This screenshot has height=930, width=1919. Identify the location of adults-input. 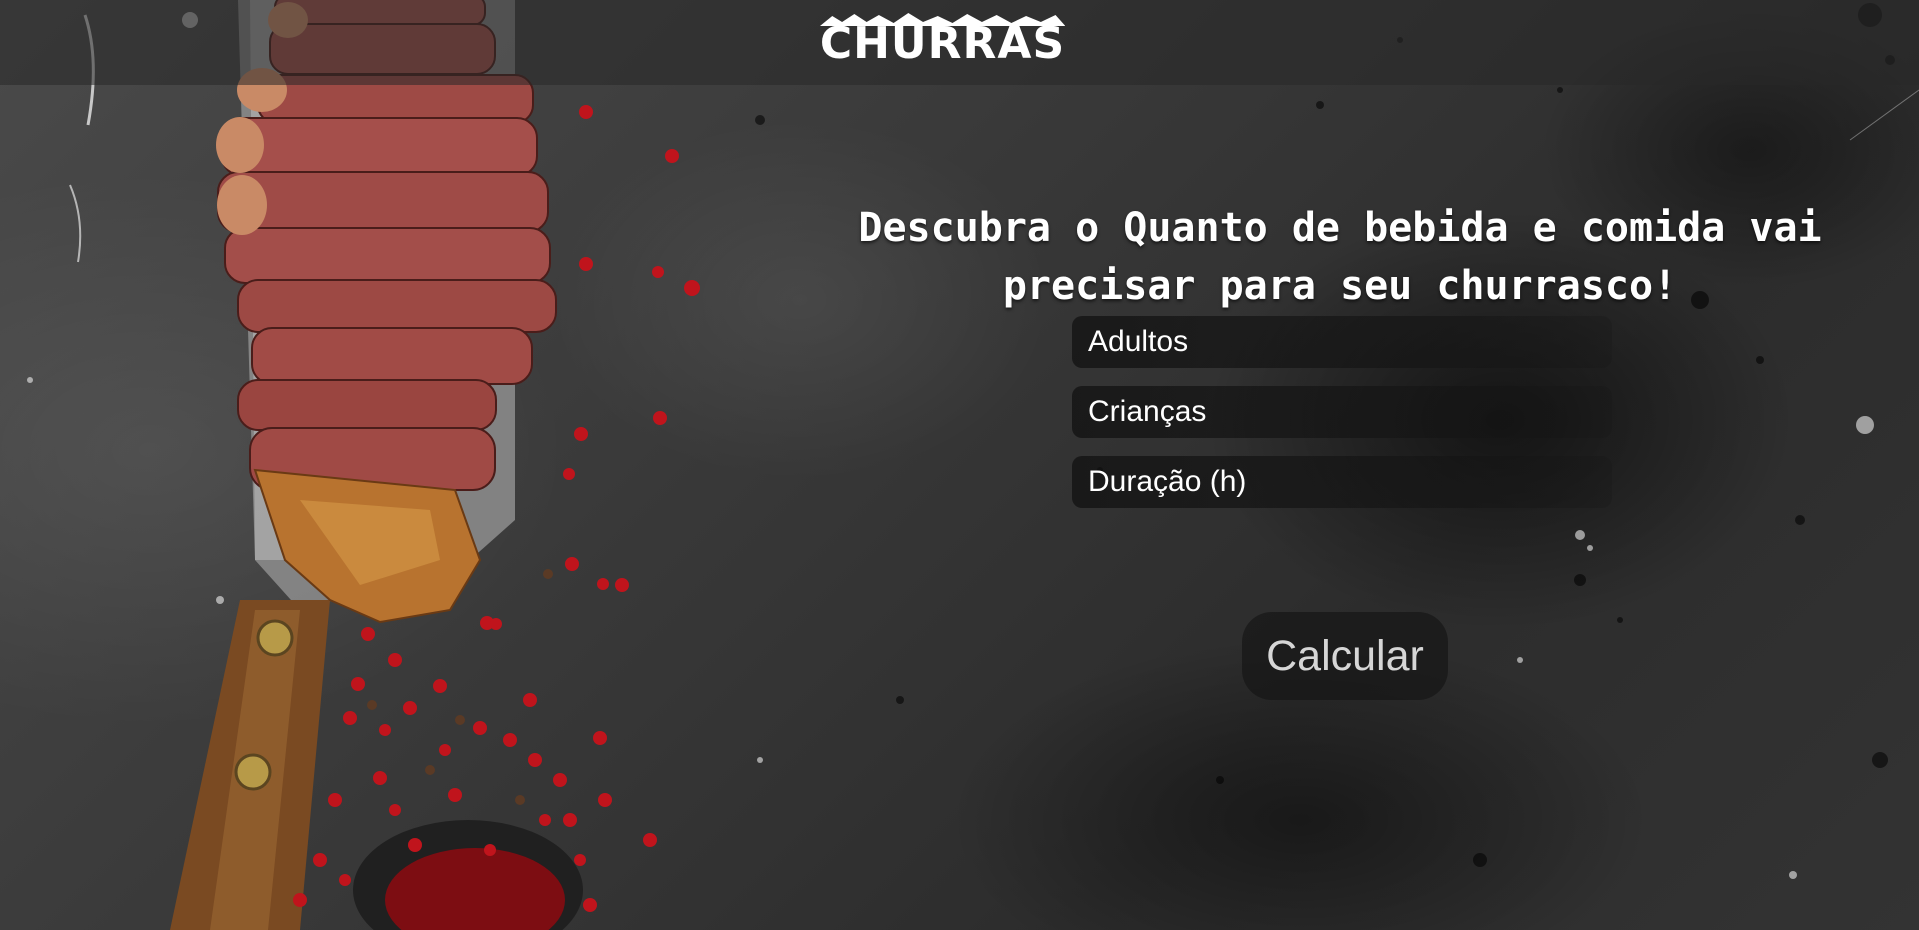
(1342, 342).